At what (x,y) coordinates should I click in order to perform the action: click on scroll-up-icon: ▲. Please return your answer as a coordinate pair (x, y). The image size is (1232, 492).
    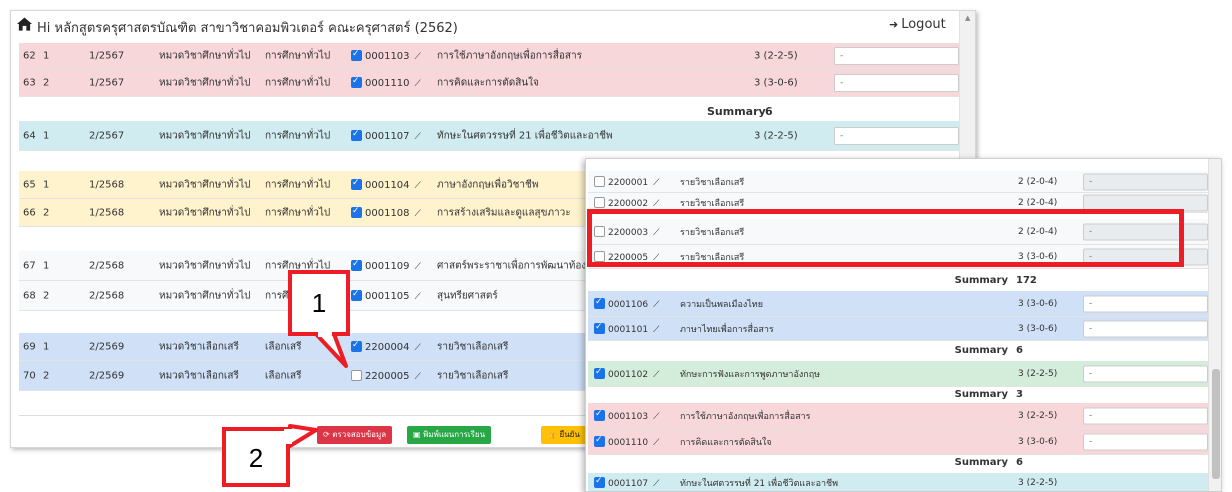
    Looking at the image, I should click on (967, 18).